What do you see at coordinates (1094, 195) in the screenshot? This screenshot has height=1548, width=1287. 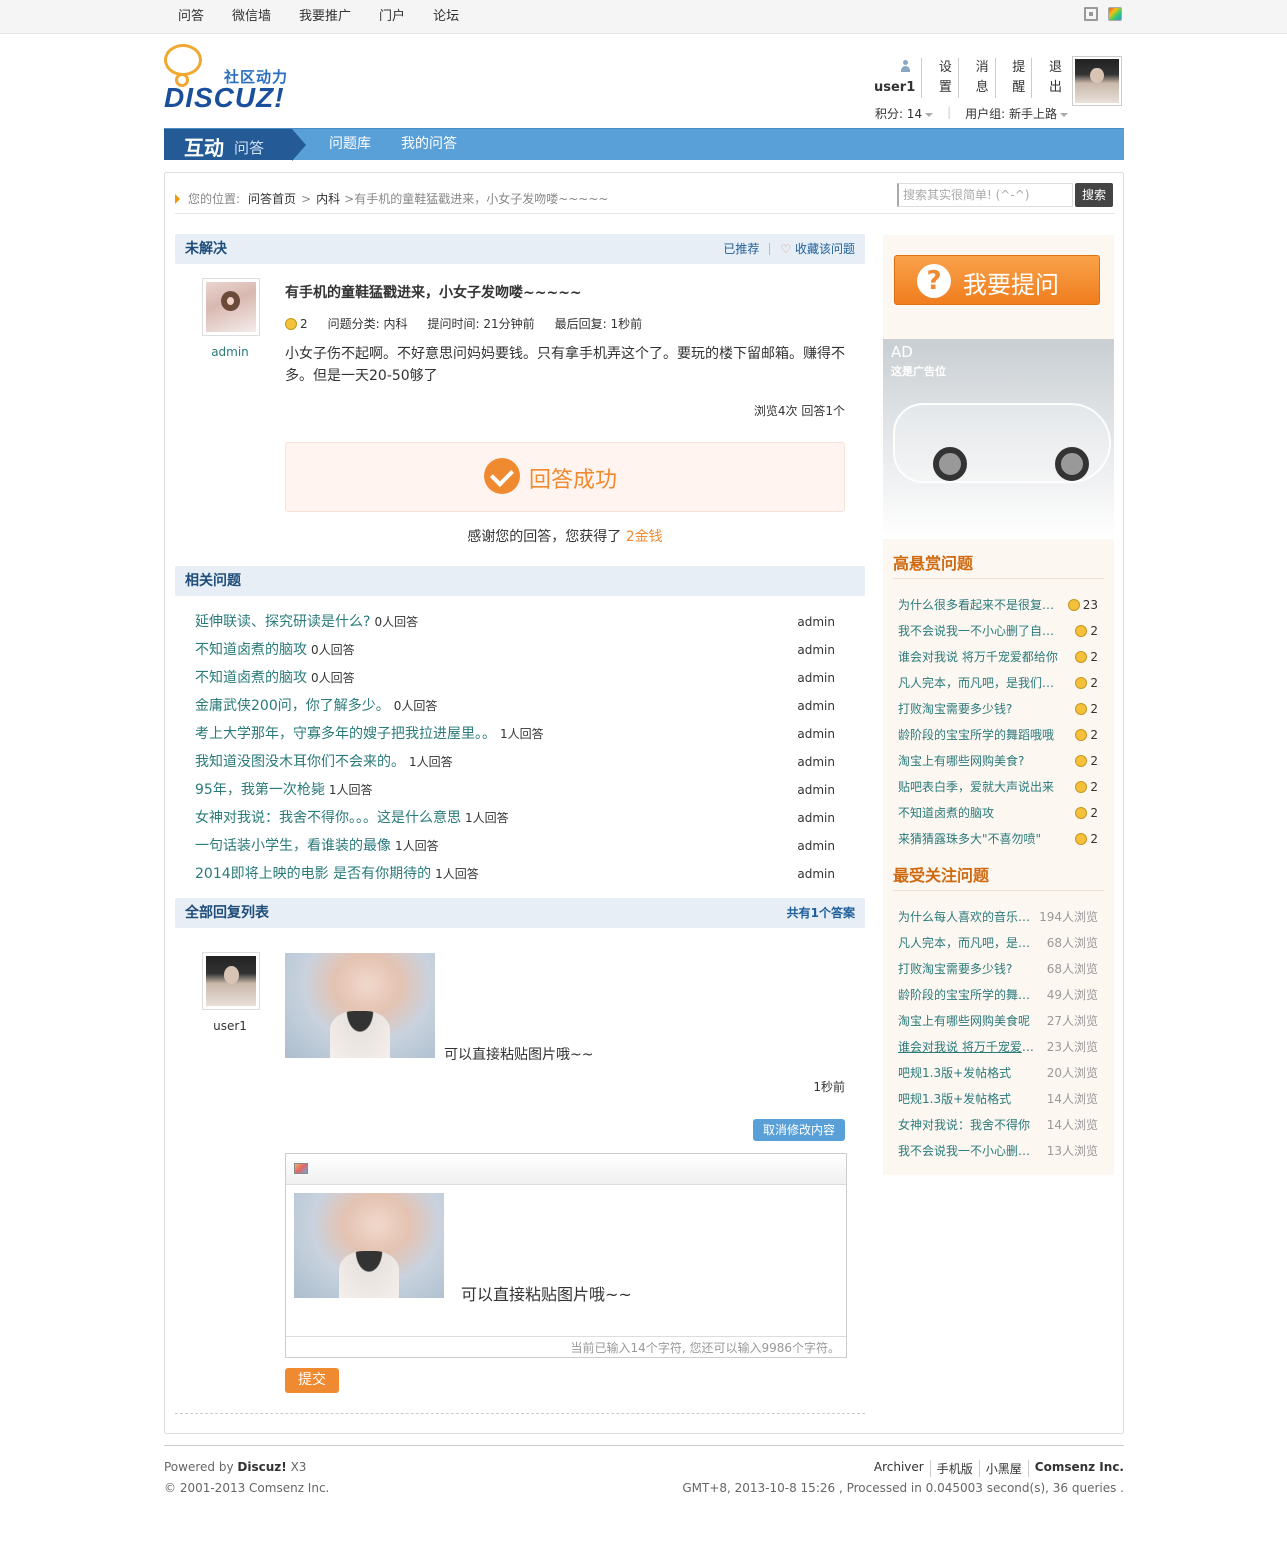 I see `search-button: 搜索` at bounding box center [1094, 195].